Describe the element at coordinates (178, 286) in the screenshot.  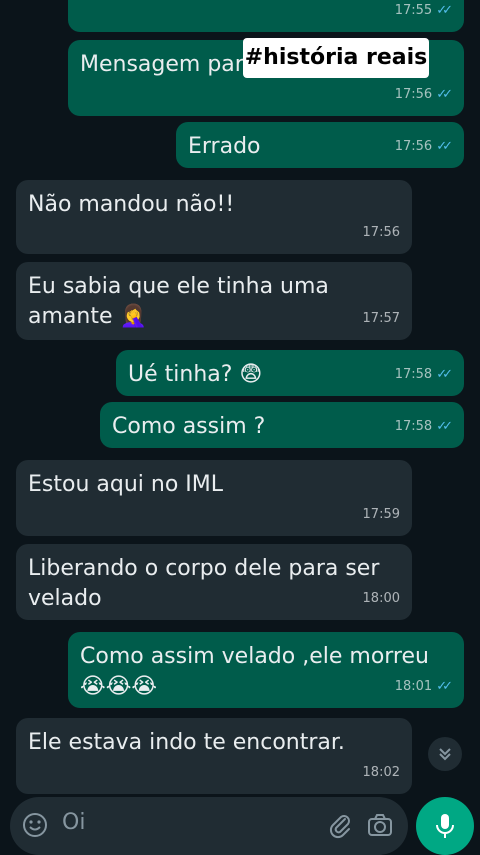
I see `message-text: Eu sabia que ele tinha uma` at that location.